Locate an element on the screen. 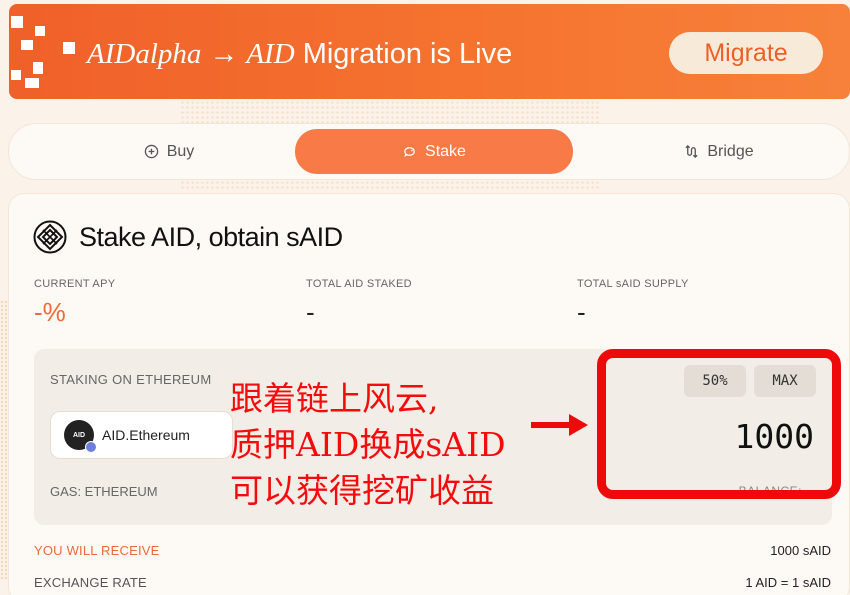 The image size is (850, 595). staking-network-label: STAKING ON ETHEREUM is located at coordinates (131, 379).